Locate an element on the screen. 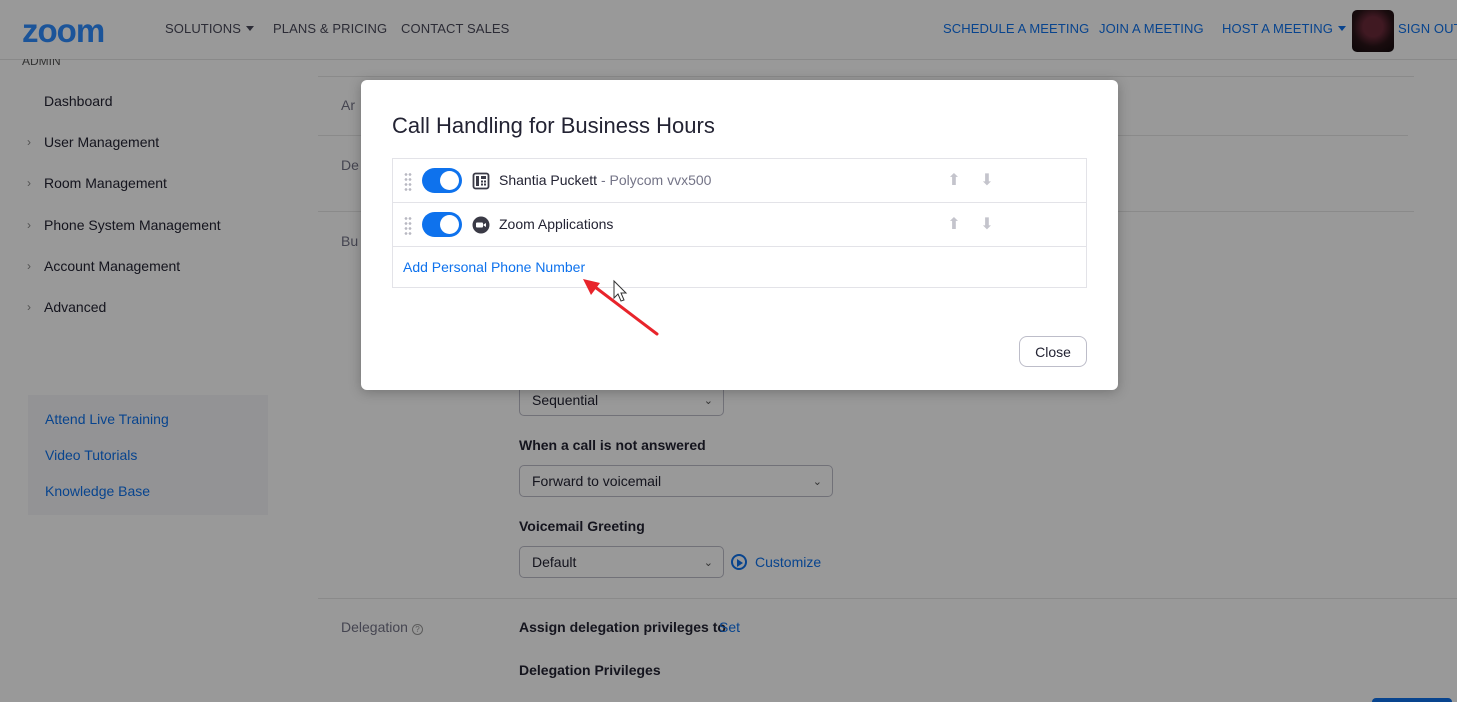  zoom-camera-icon is located at coordinates (481, 225).